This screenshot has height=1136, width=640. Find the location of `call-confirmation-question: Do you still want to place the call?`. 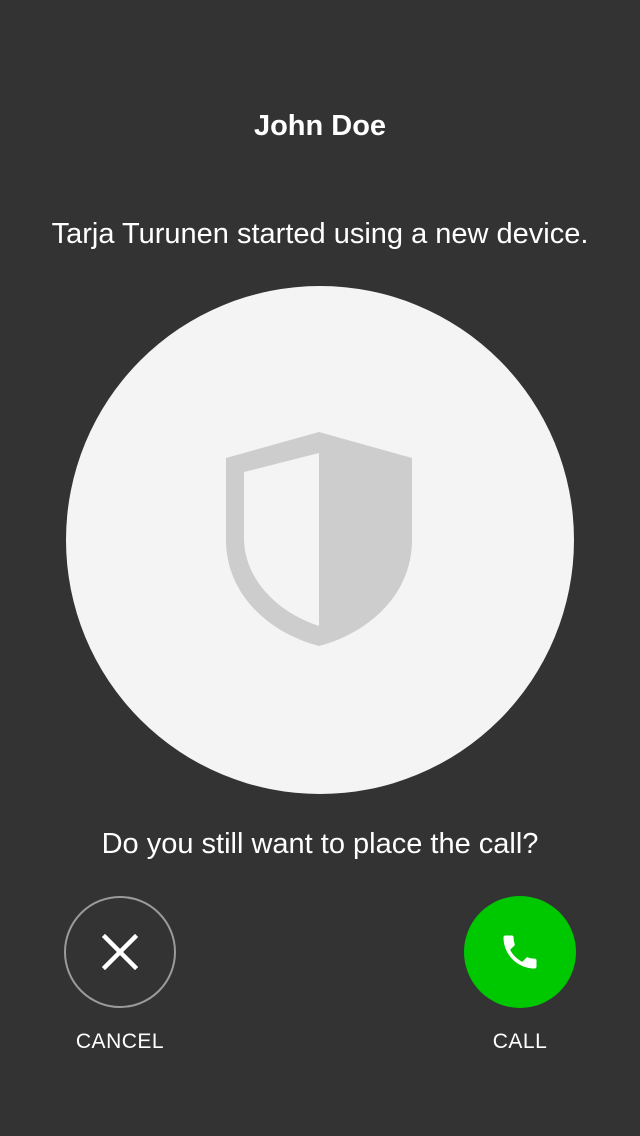

call-confirmation-question: Do you still want to place the call? is located at coordinates (320, 844).